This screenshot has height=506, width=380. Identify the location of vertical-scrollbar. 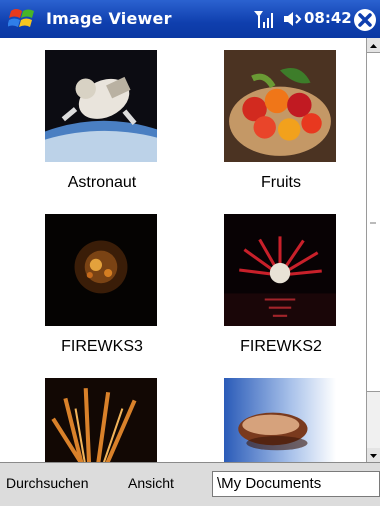
(373, 250).